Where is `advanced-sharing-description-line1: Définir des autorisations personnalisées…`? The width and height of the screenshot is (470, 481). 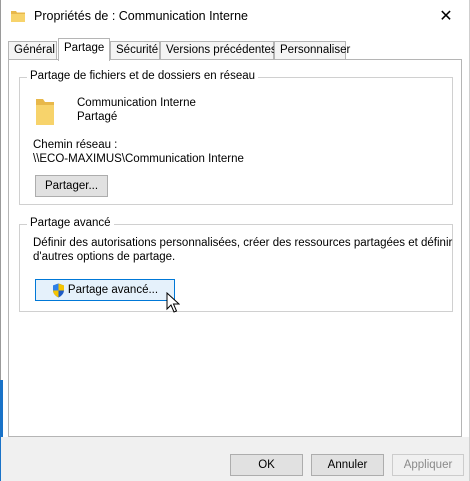 advanced-sharing-description-line1: Définir des autorisations personnalisées… is located at coordinates (243, 243).